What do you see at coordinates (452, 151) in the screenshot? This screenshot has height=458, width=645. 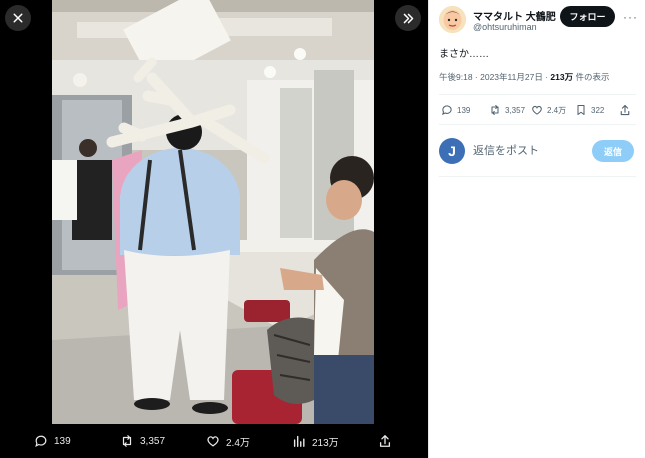 I see `current-user-avatar: J` at bounding box center [452, 151].